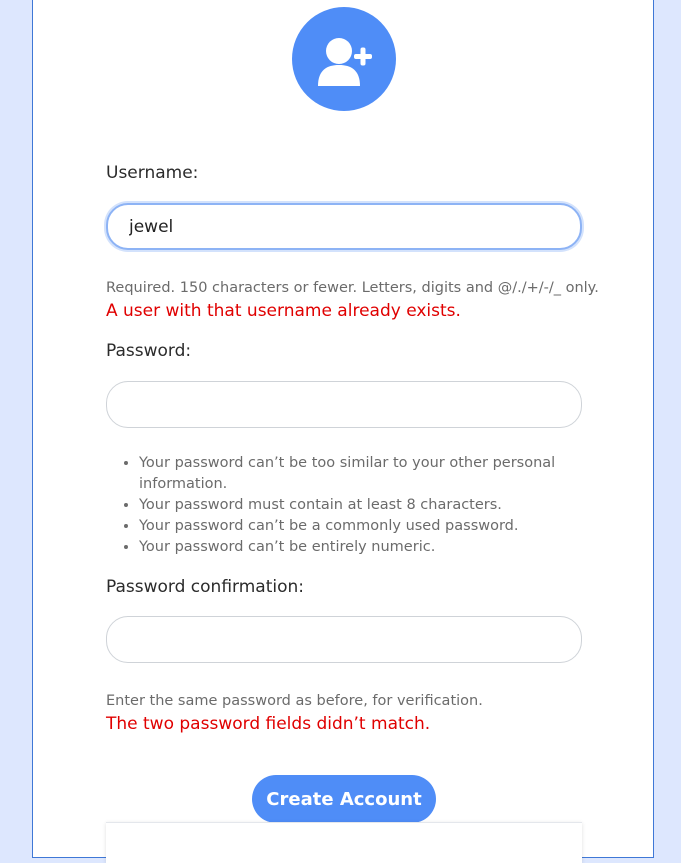  Describe the element at coordinates (344, 226) in the screenshot. I see `username-input` at that location.